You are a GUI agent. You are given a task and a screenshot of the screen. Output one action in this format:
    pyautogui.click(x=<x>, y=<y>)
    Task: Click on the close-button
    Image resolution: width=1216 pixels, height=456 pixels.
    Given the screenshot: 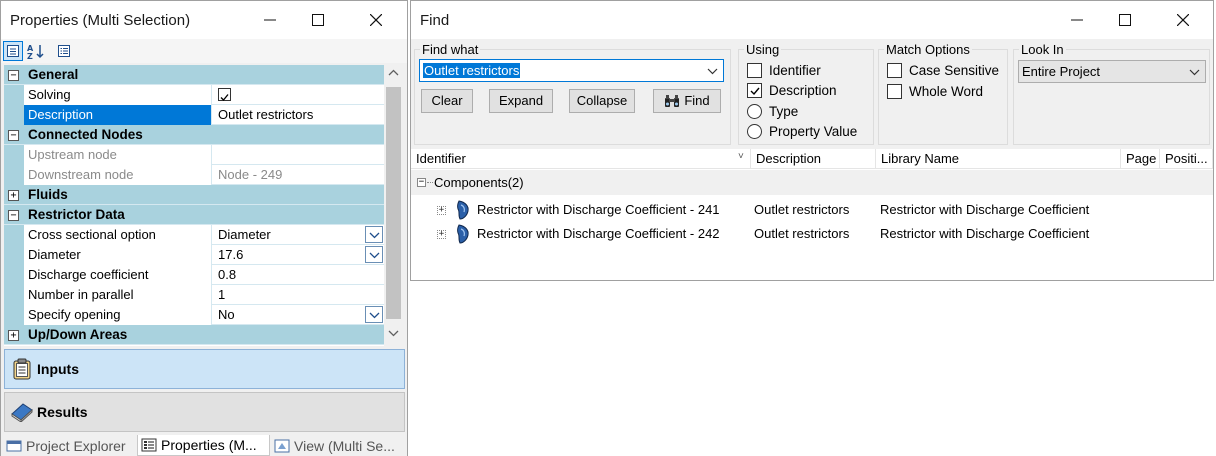 What is the action you would take?
    pyautogui.click(x=376, y=20)
    